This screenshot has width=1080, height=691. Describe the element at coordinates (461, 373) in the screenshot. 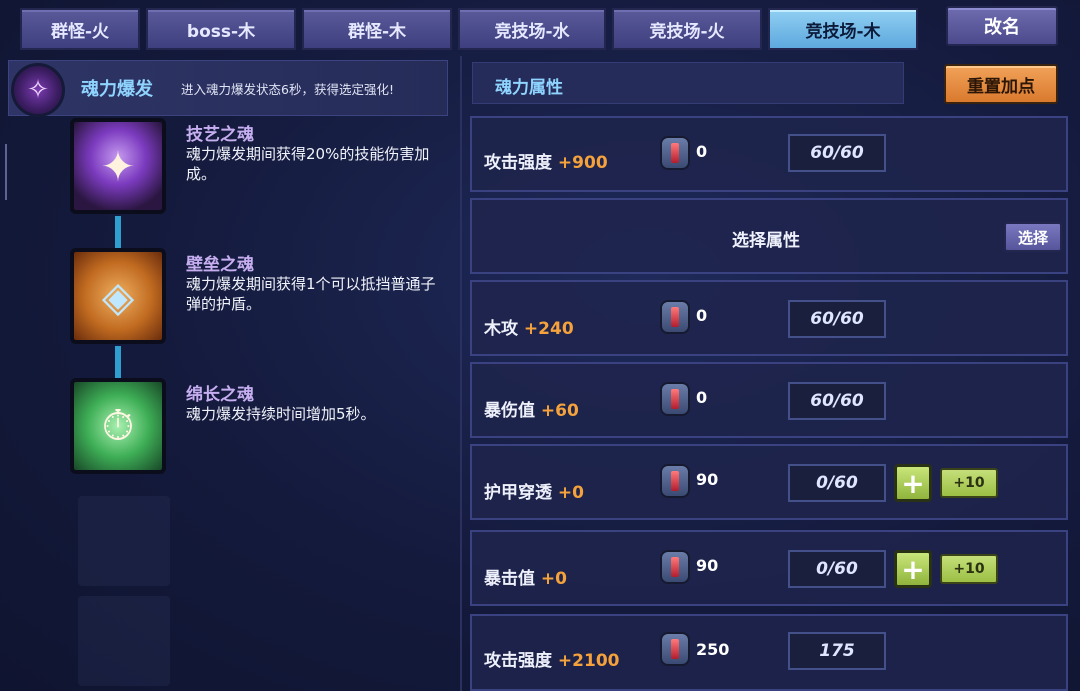

I see `panel-divider` at that location.